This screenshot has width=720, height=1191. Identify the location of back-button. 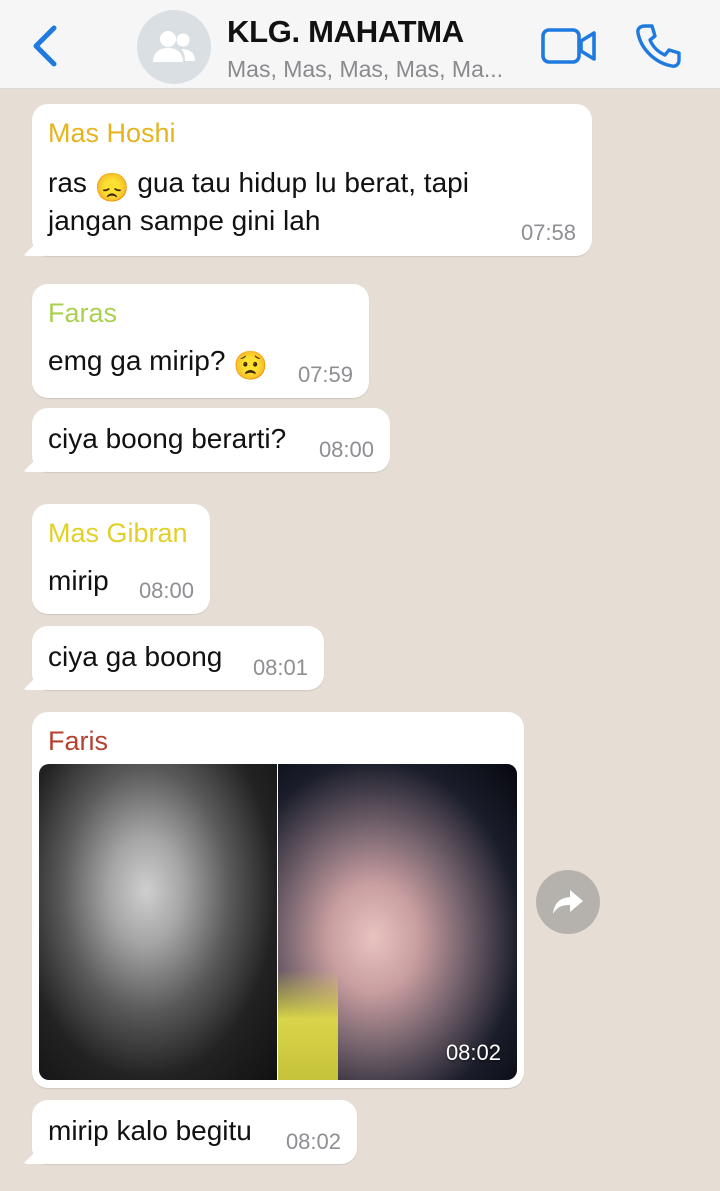
(48, 46).